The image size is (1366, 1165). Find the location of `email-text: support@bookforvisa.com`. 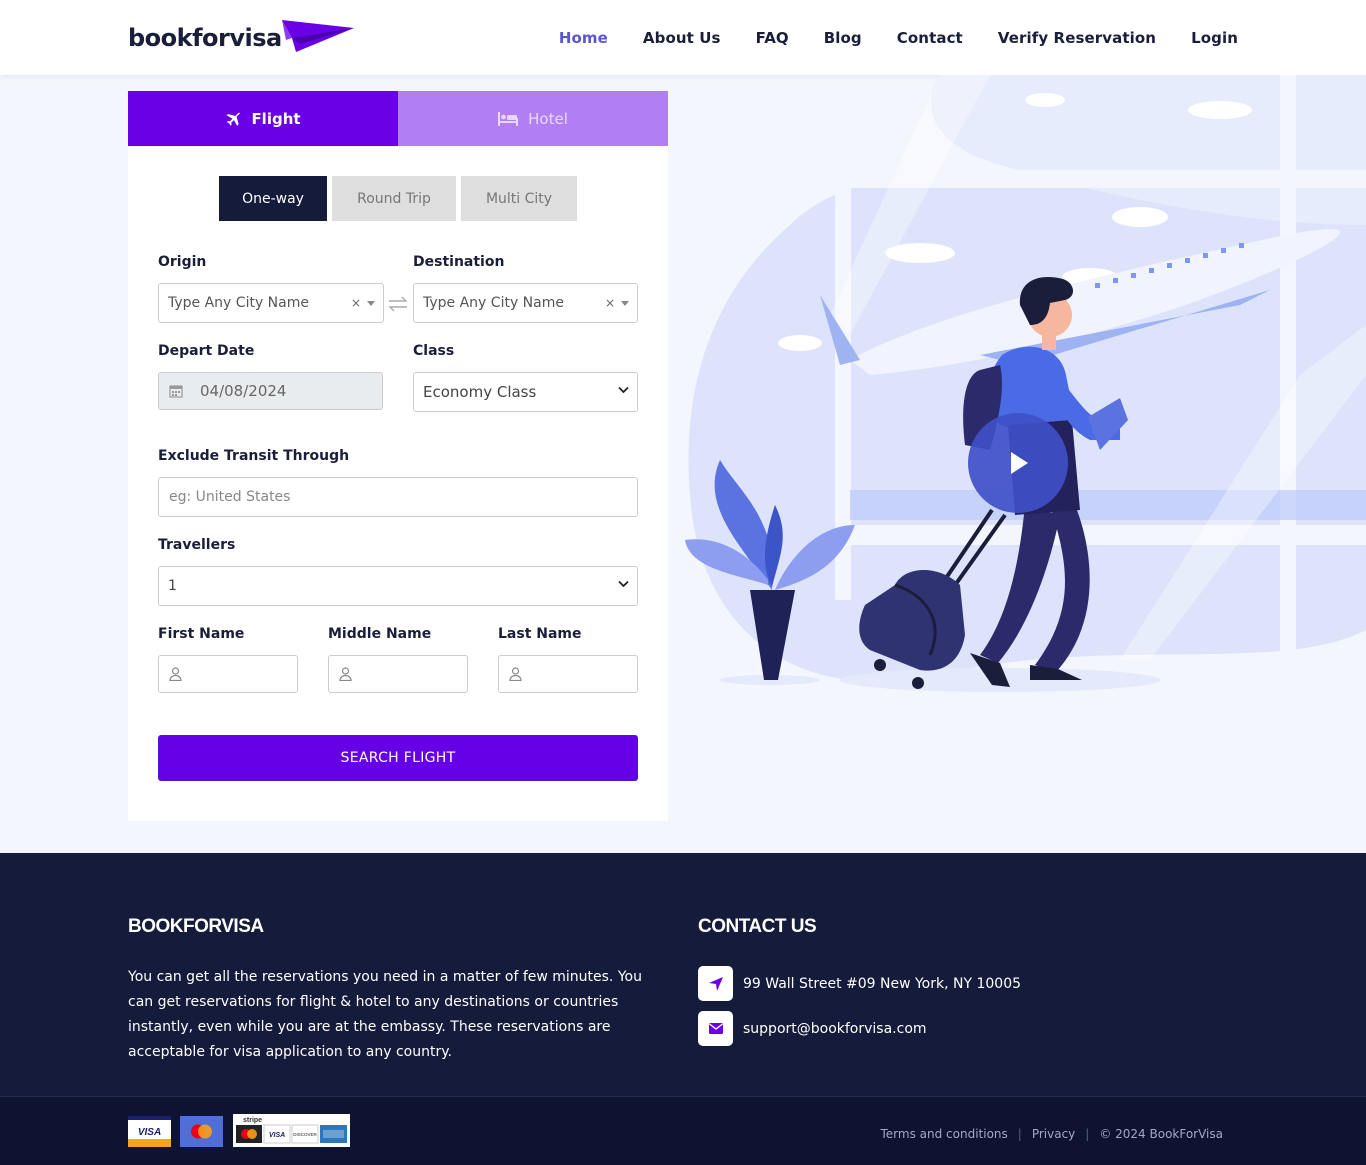

email-text: support@bookforvisa.com is located at coordinates (835, 1028).